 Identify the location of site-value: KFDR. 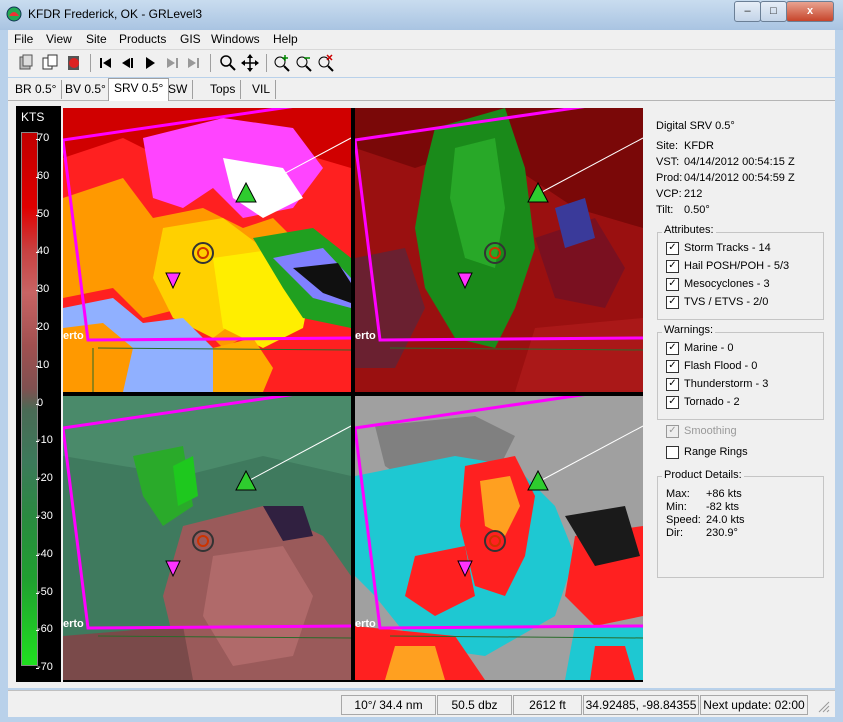
(699, 146).